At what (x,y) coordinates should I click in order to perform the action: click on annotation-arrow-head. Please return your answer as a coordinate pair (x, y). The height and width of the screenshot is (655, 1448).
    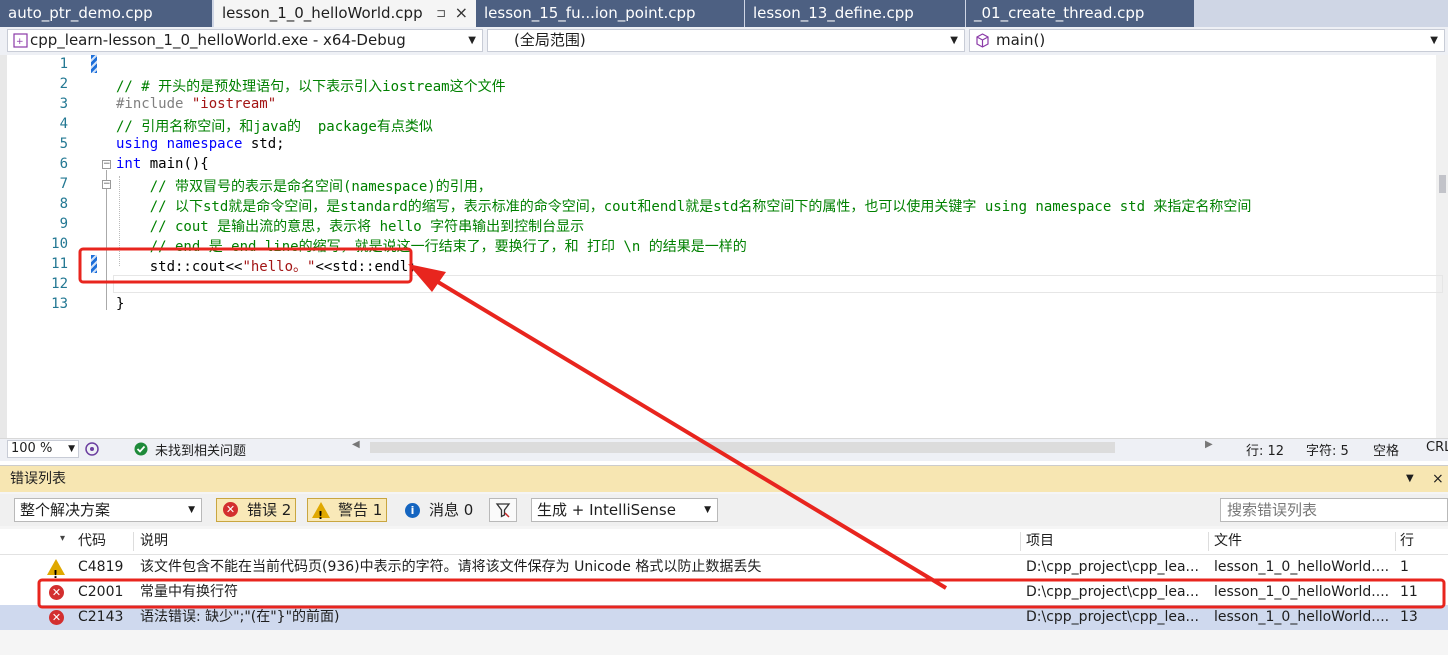
    Looking at the image, I should click on (427, 278).